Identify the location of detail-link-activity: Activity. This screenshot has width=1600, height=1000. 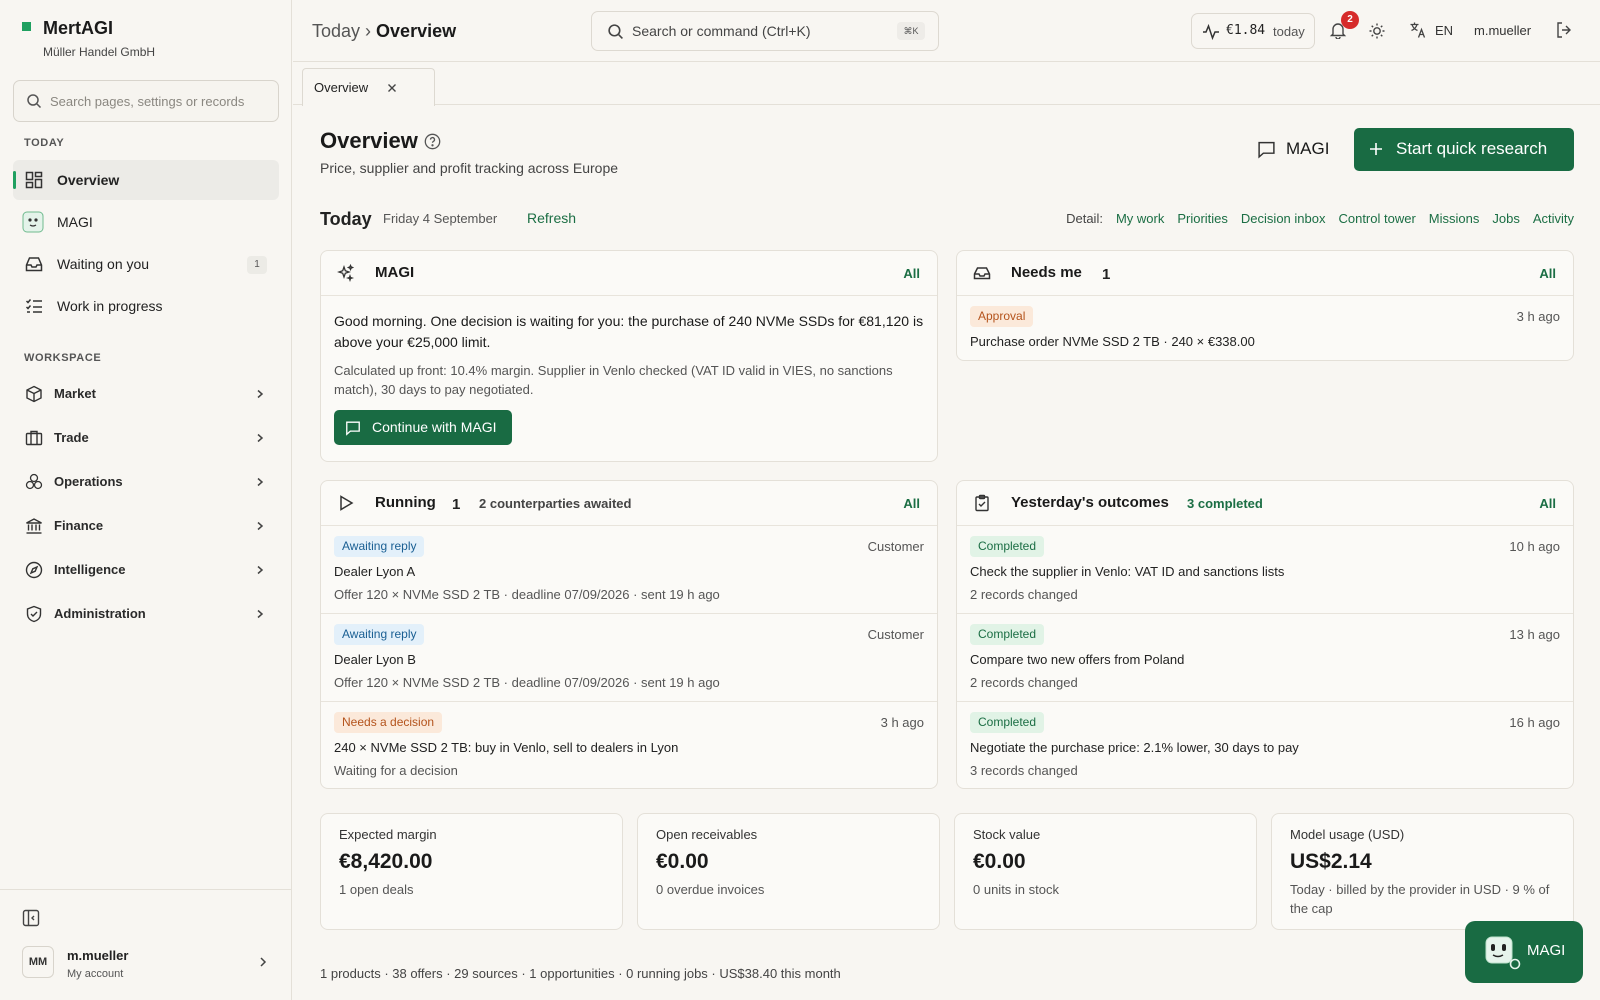
(1553, 218).